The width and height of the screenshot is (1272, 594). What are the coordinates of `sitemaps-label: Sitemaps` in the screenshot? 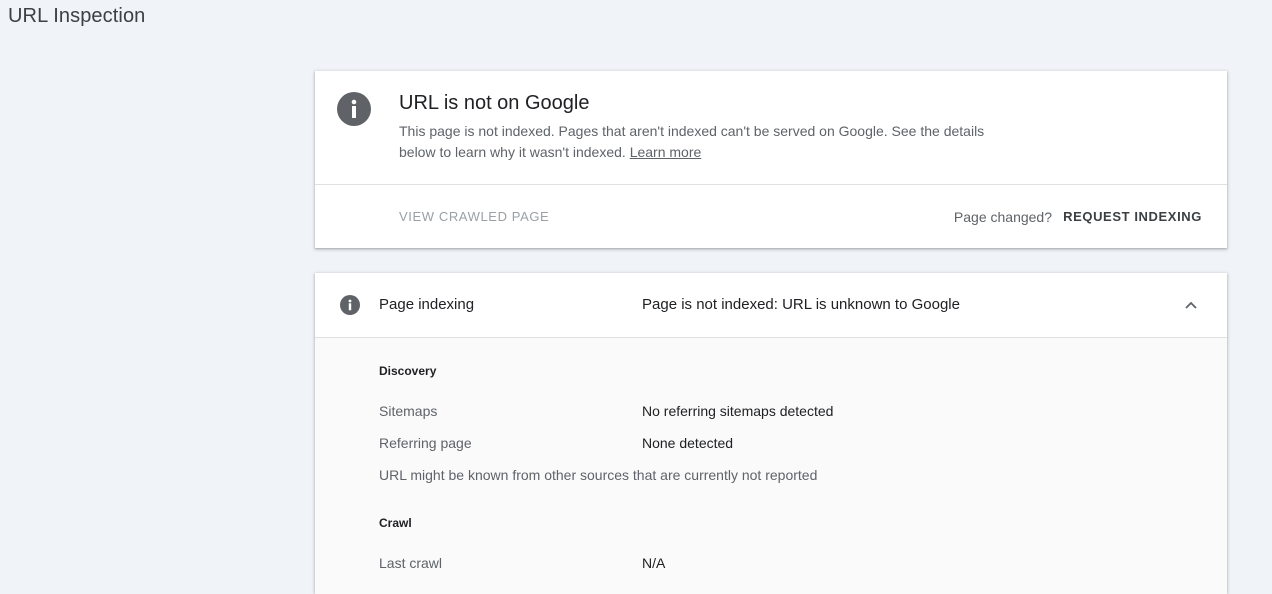 It's located at (408, 411).